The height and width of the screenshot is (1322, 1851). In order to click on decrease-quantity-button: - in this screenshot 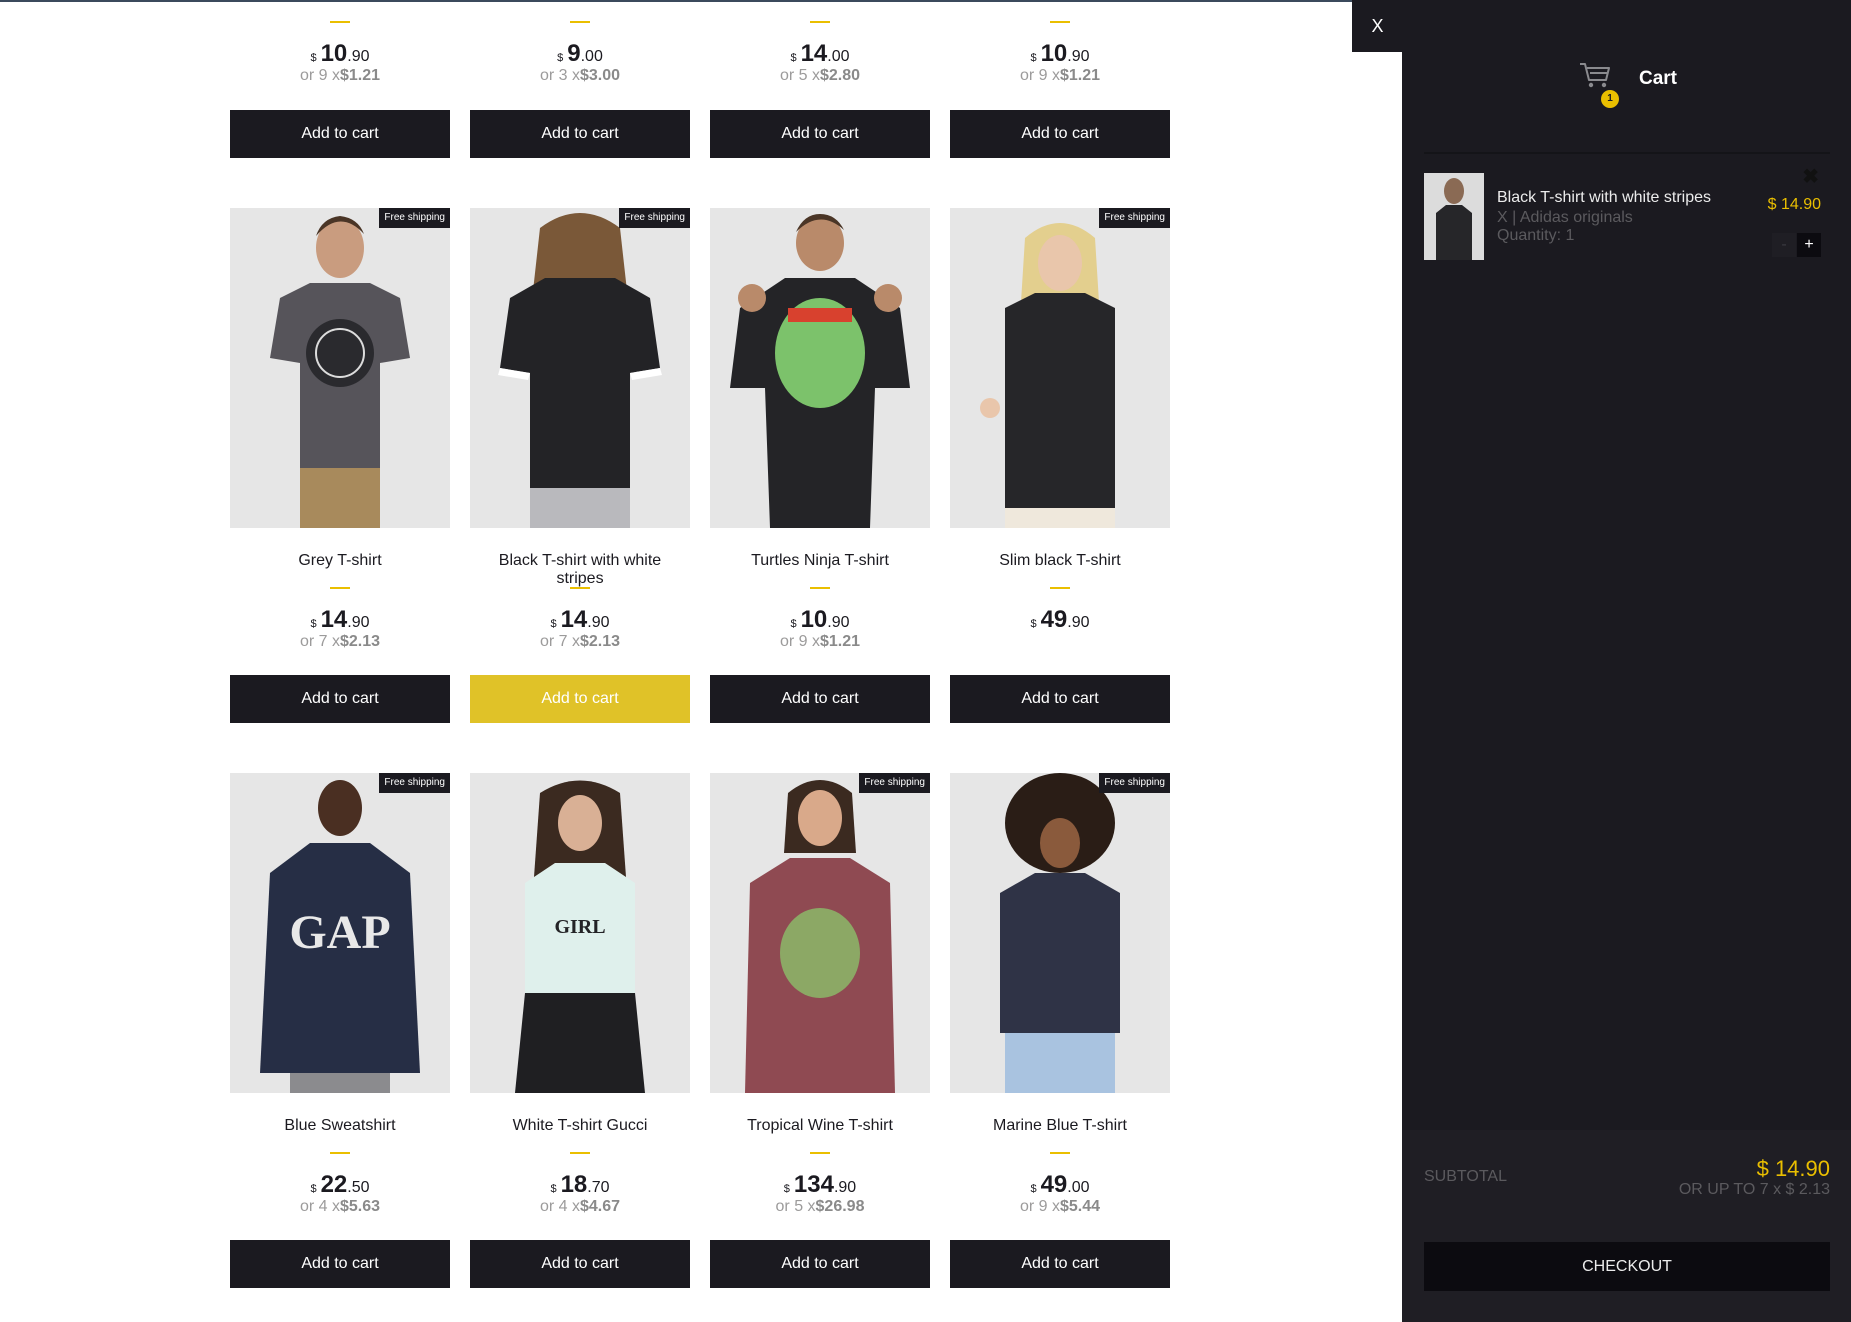, I will do `click(1784, 245)`.